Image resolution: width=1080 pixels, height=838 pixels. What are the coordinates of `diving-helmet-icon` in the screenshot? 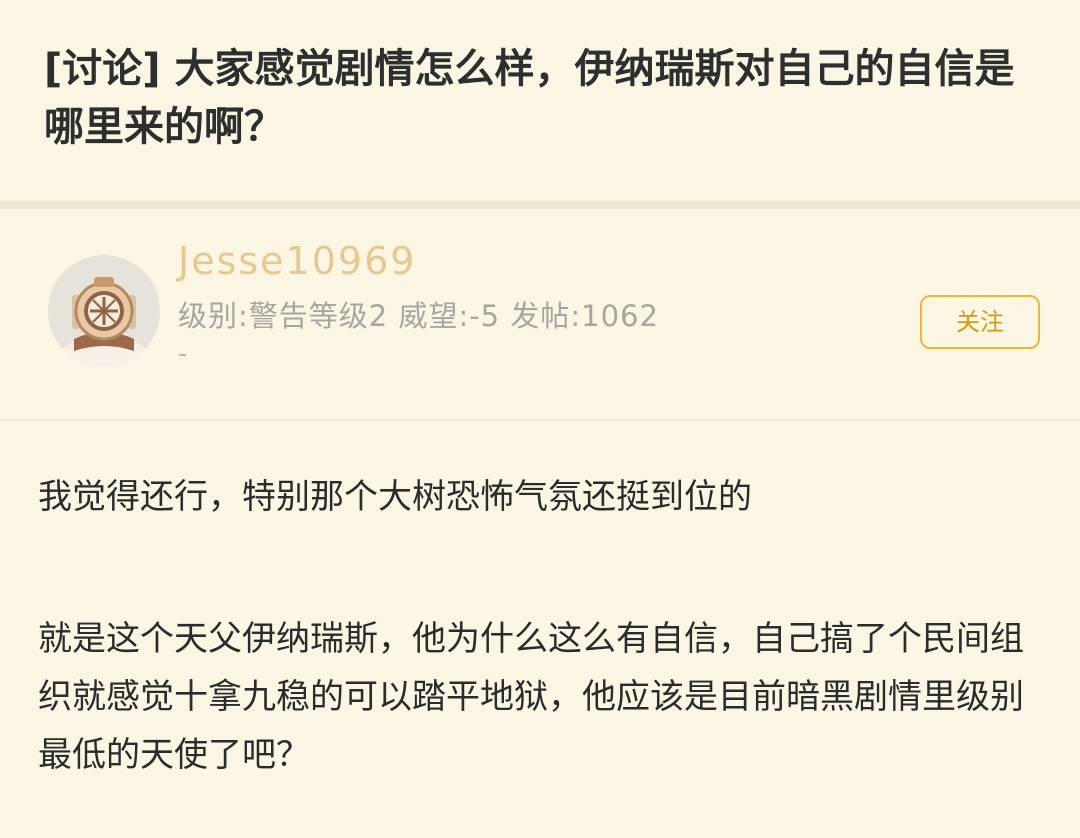 It's located at (104, 311).